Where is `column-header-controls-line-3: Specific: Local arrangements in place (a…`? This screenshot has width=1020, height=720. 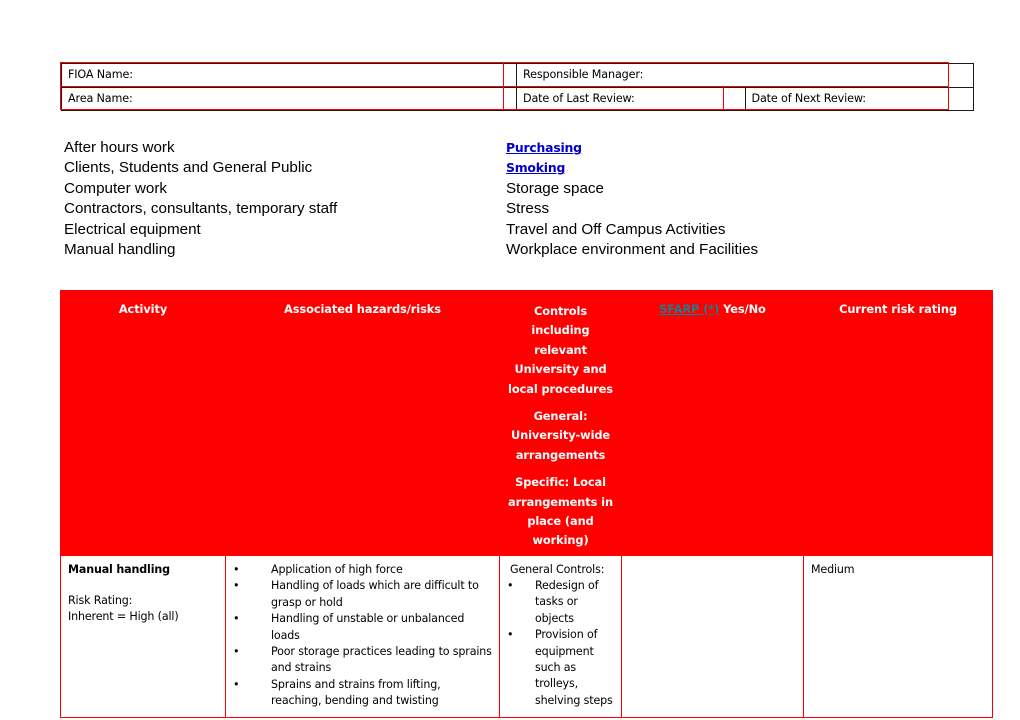
column-header-controls-line-3: Specific: Local arrangements in place (a… is located at coordinates (560, 511).